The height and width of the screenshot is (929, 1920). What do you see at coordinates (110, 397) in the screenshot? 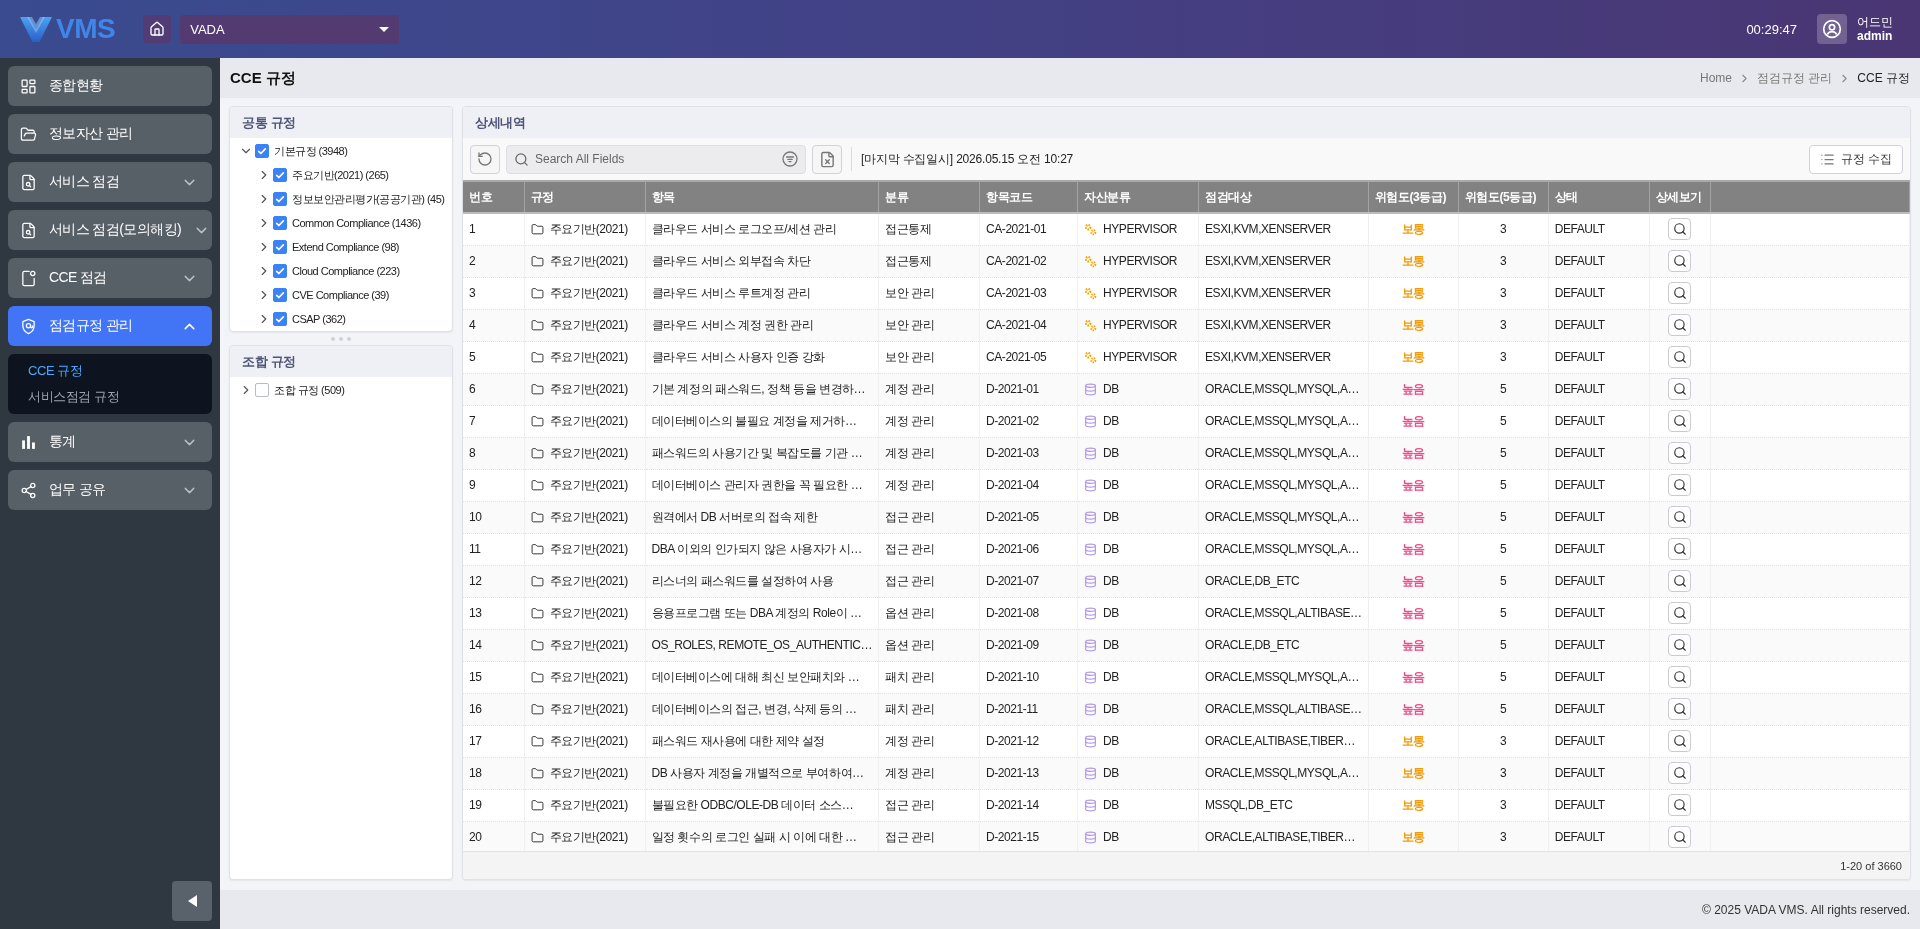
I see `submenu-item: 서비스점검 규정` at bounding box center [110, 397].